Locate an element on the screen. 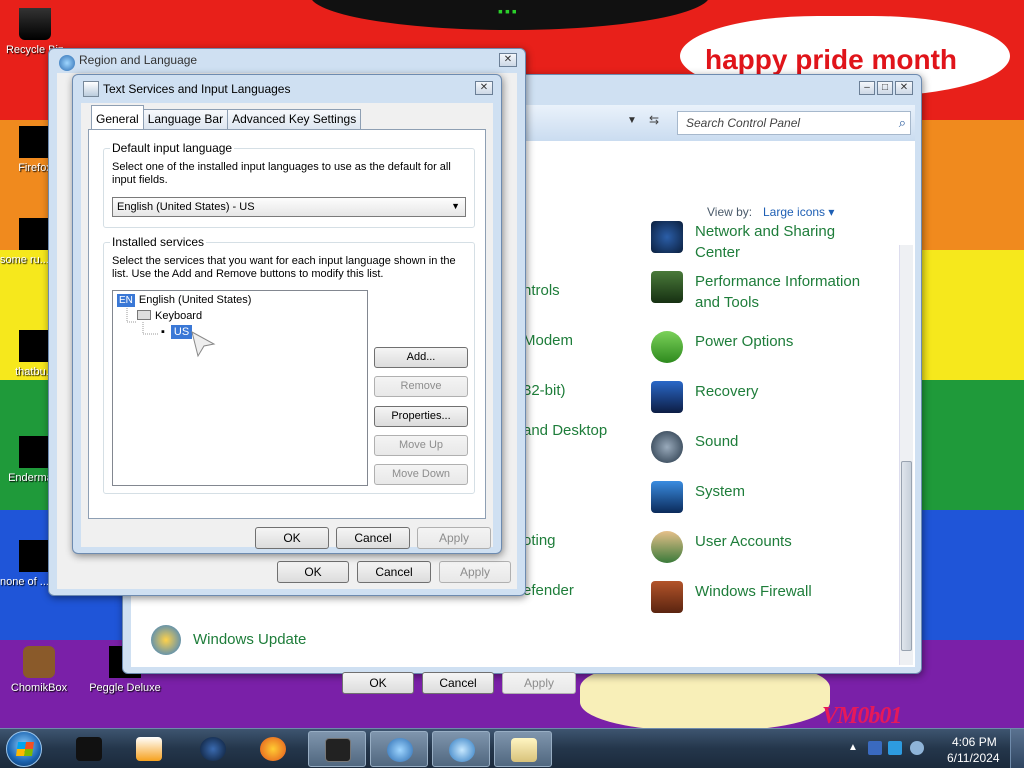 This screenshot has height=768, width=1024. recovery-icon is located at coordinates (667, 397).